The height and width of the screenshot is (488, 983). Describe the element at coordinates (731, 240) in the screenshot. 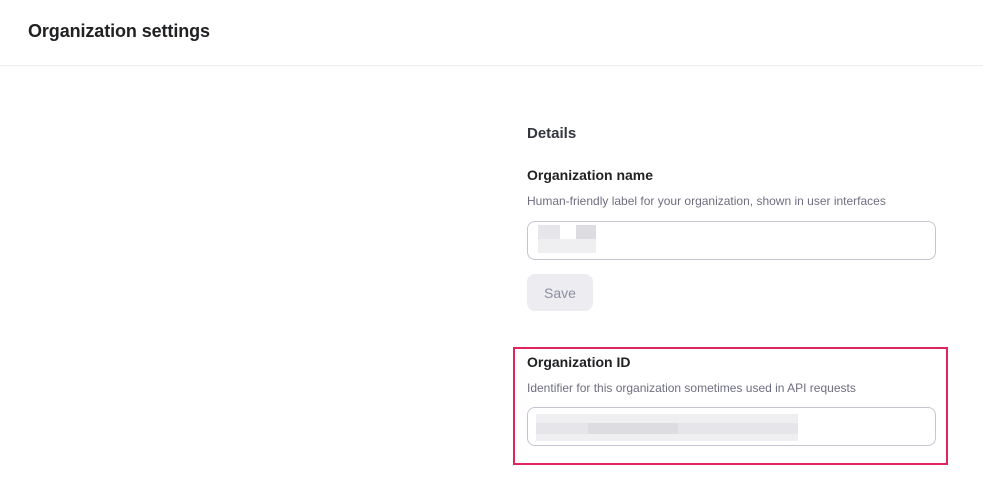

I see `org-name-input` at that location.